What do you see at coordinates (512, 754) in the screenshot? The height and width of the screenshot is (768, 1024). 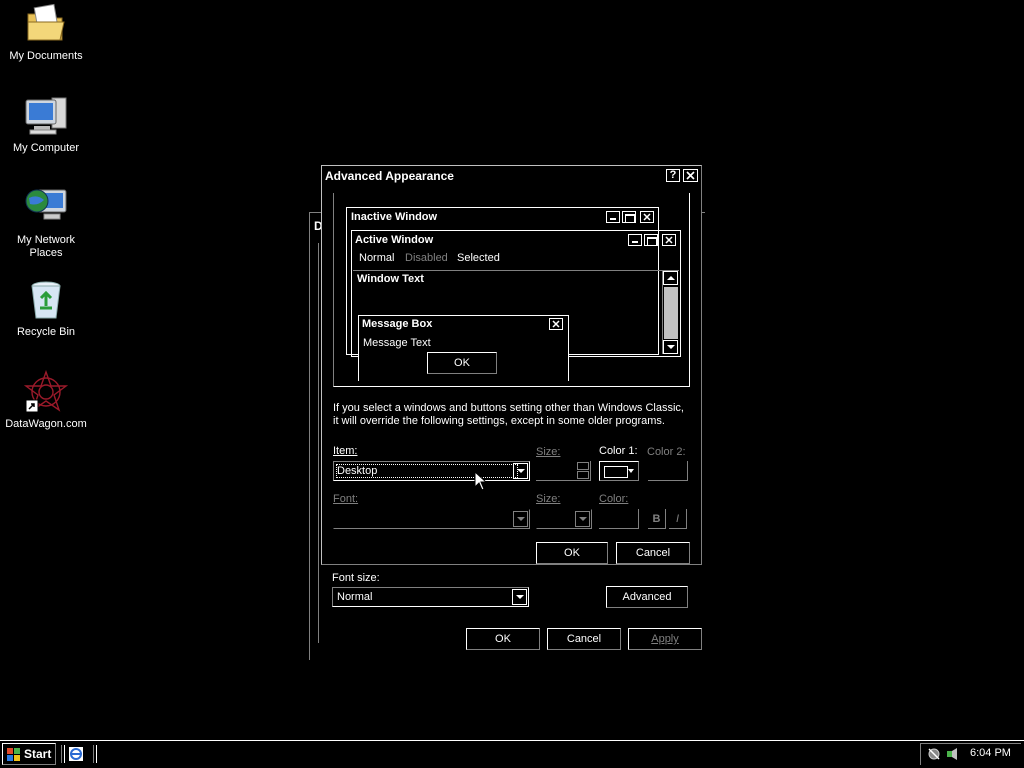 I see `taskbar` at bounding box center [512, 754].